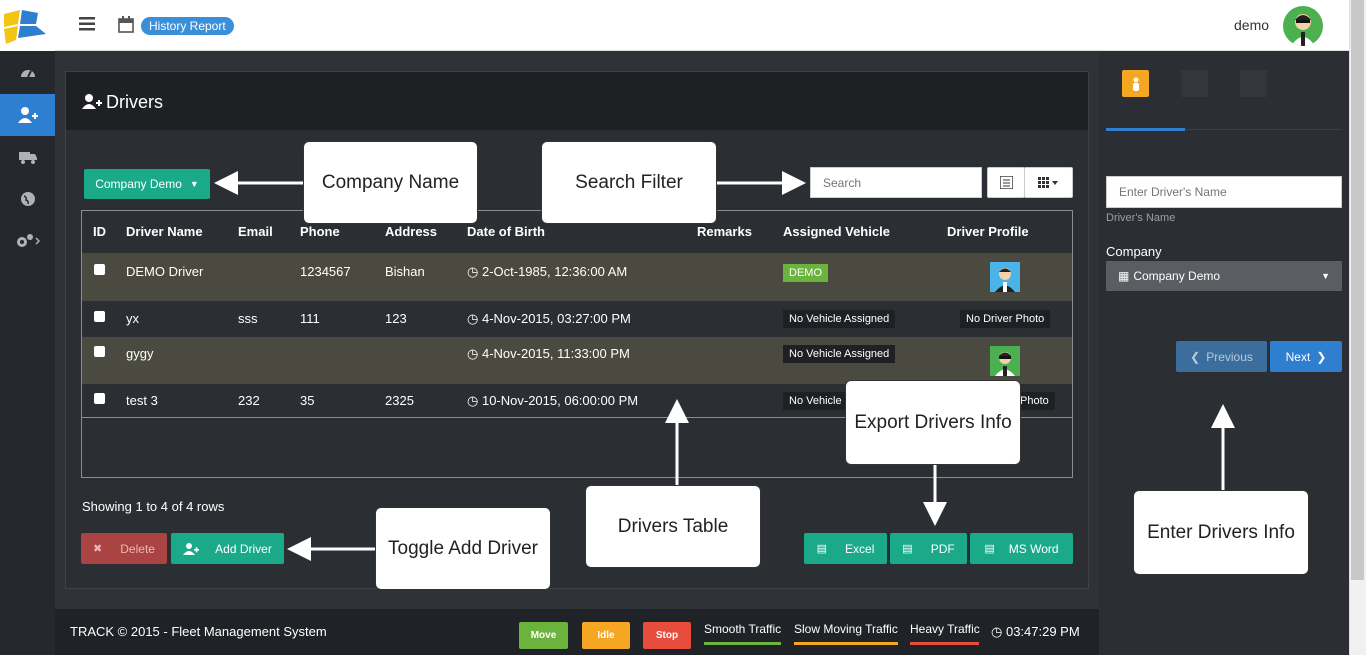 The width and height of the screenshot is (1366, 655). What do you see at coordinates (933, 422) in the screenshot?
I see `callout-export: Export Drivers Info` at bounding box center [933, 422].